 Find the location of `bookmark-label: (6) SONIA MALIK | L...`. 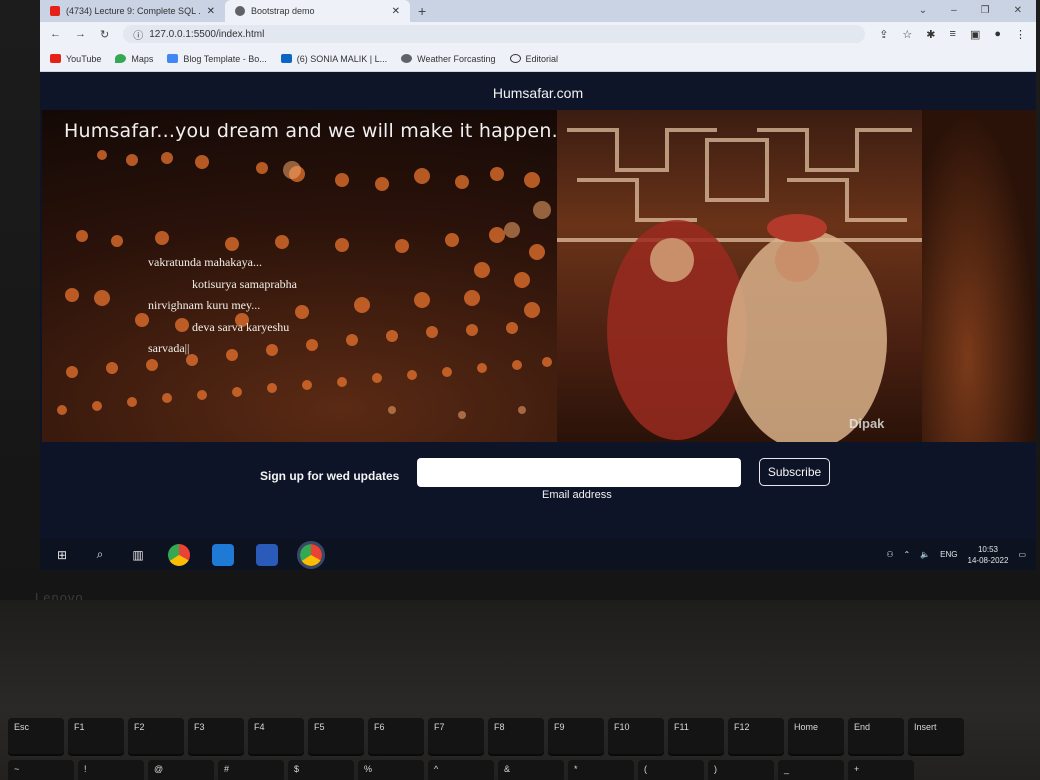

bookmark-label: (6) SONIA MALIK | L... is located at coordinates (342, 58).